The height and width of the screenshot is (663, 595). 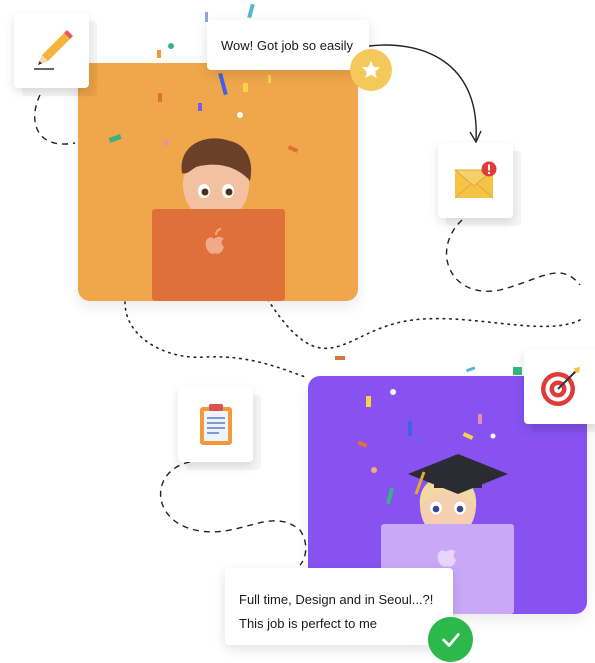 I want to click on check-icon, so click(x=450, y=639).